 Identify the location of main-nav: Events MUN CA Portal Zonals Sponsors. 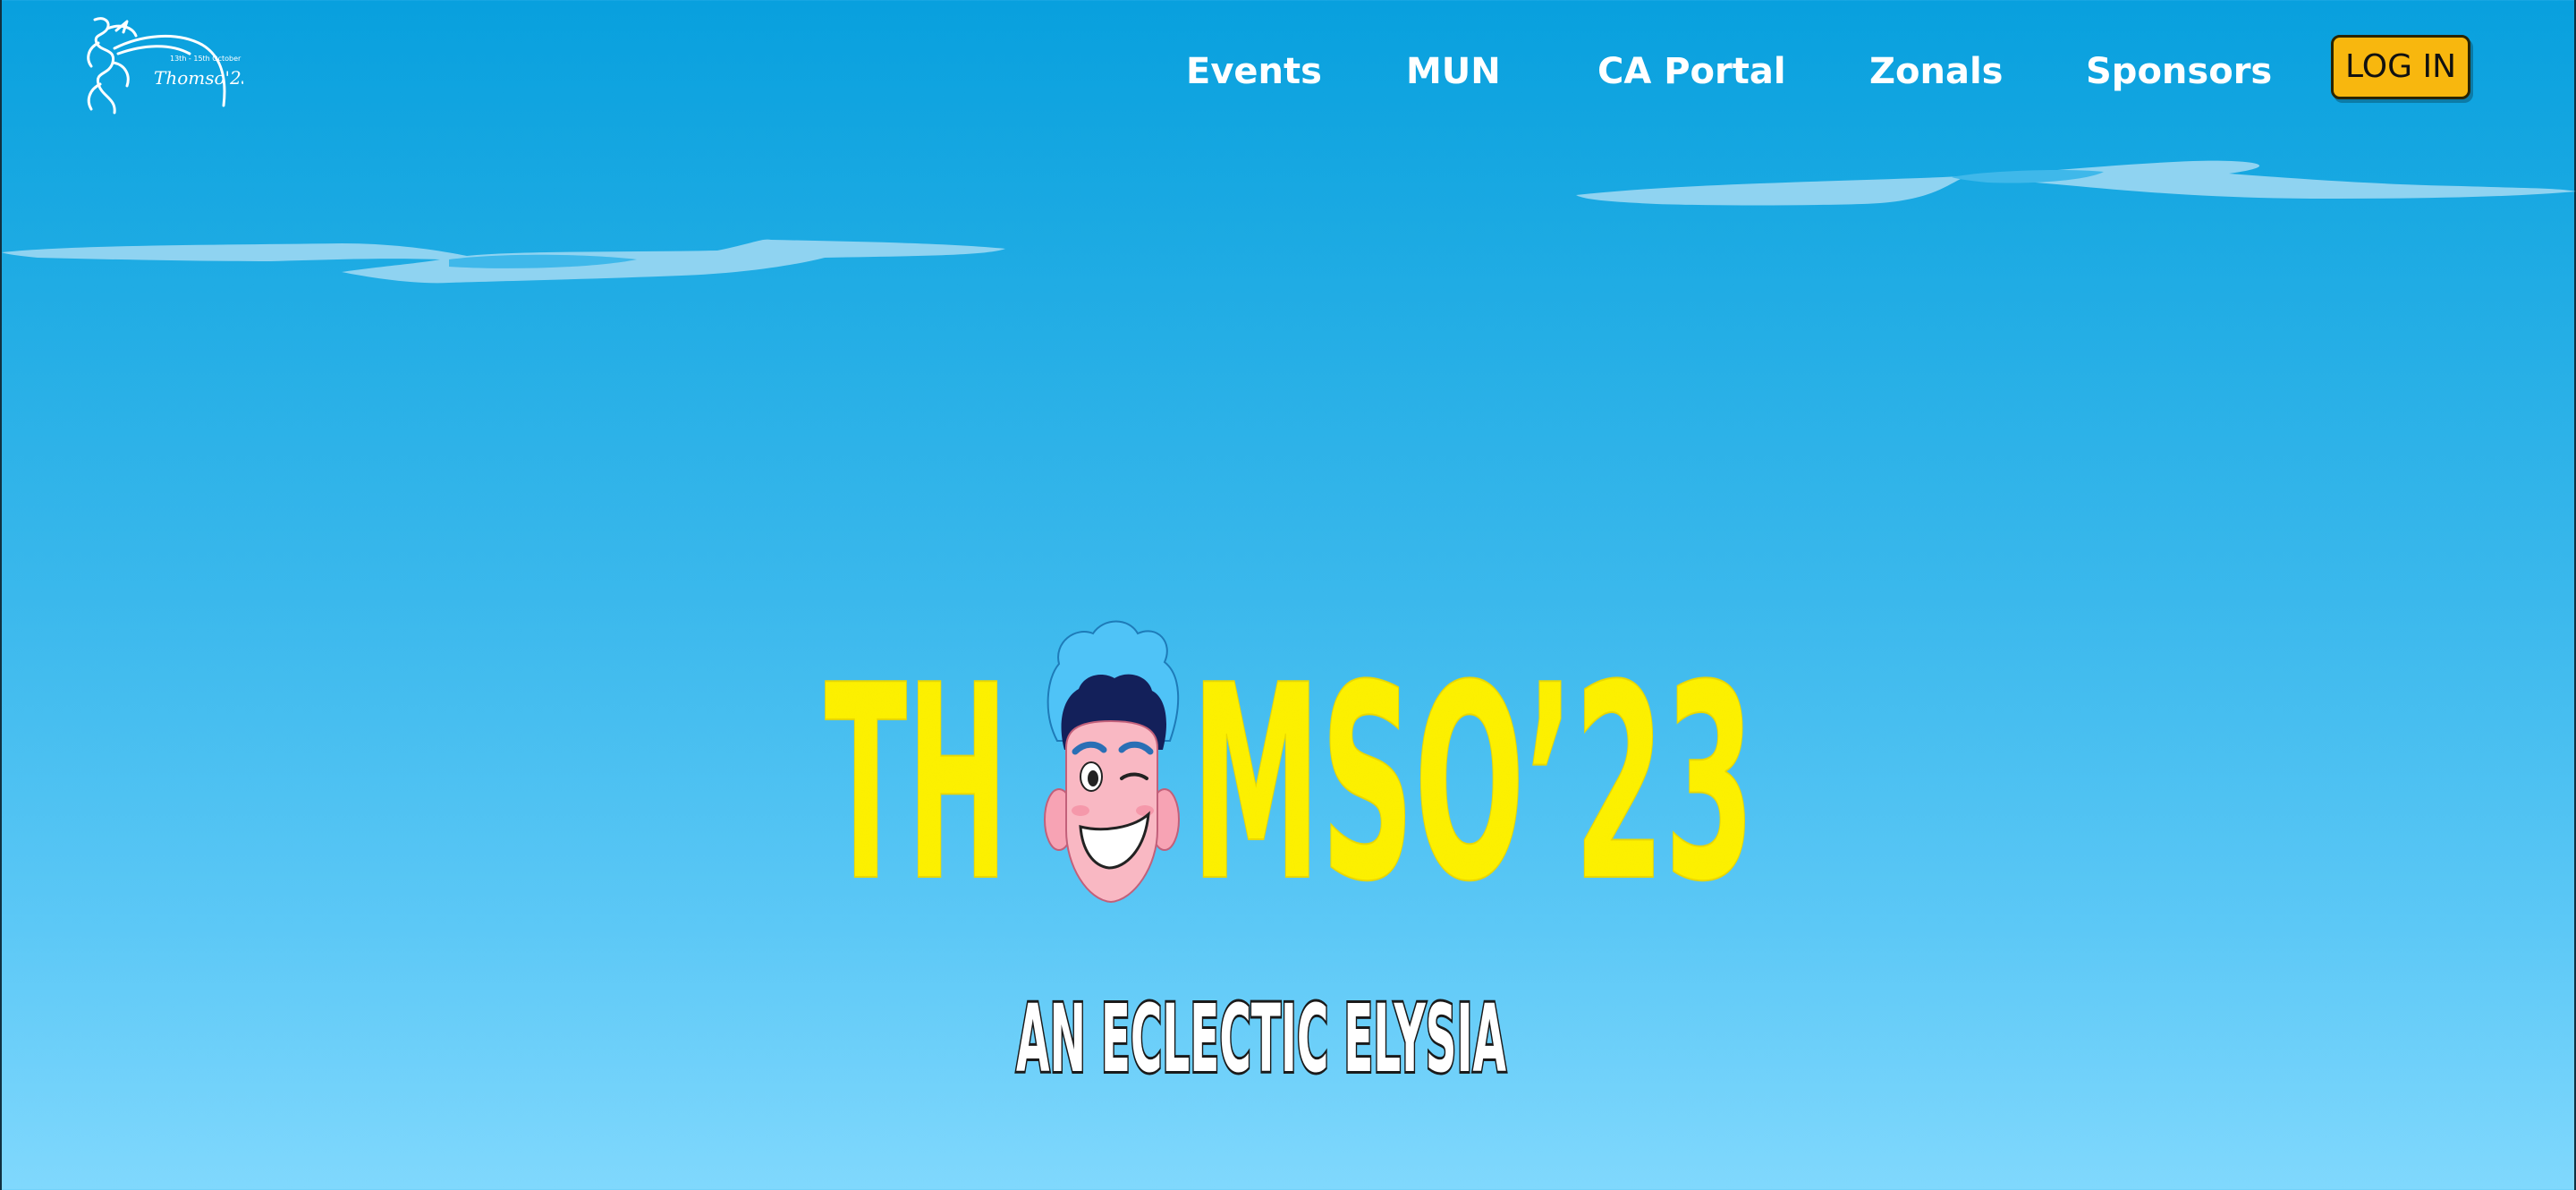
(1289, 74).